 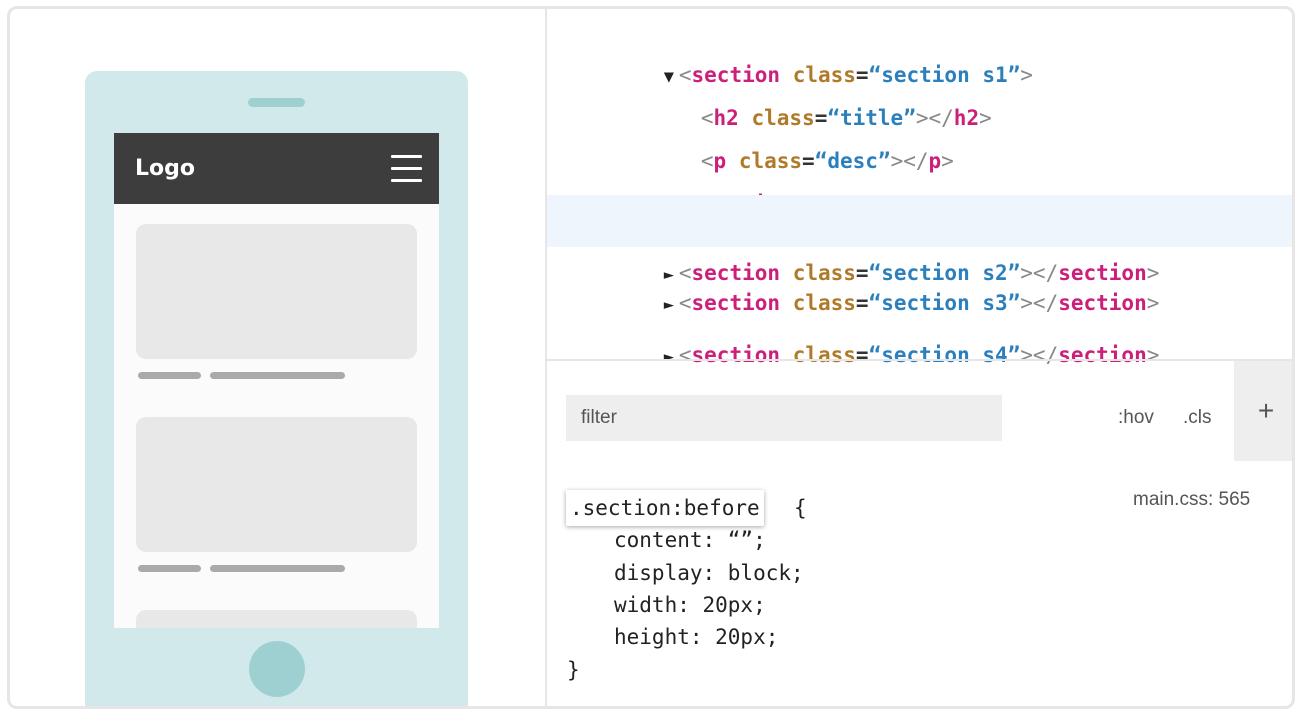 What do you see at coordinates (276, 168) in the screenshot?
I see `site-header: Logo` at bounding box center [276, 168].